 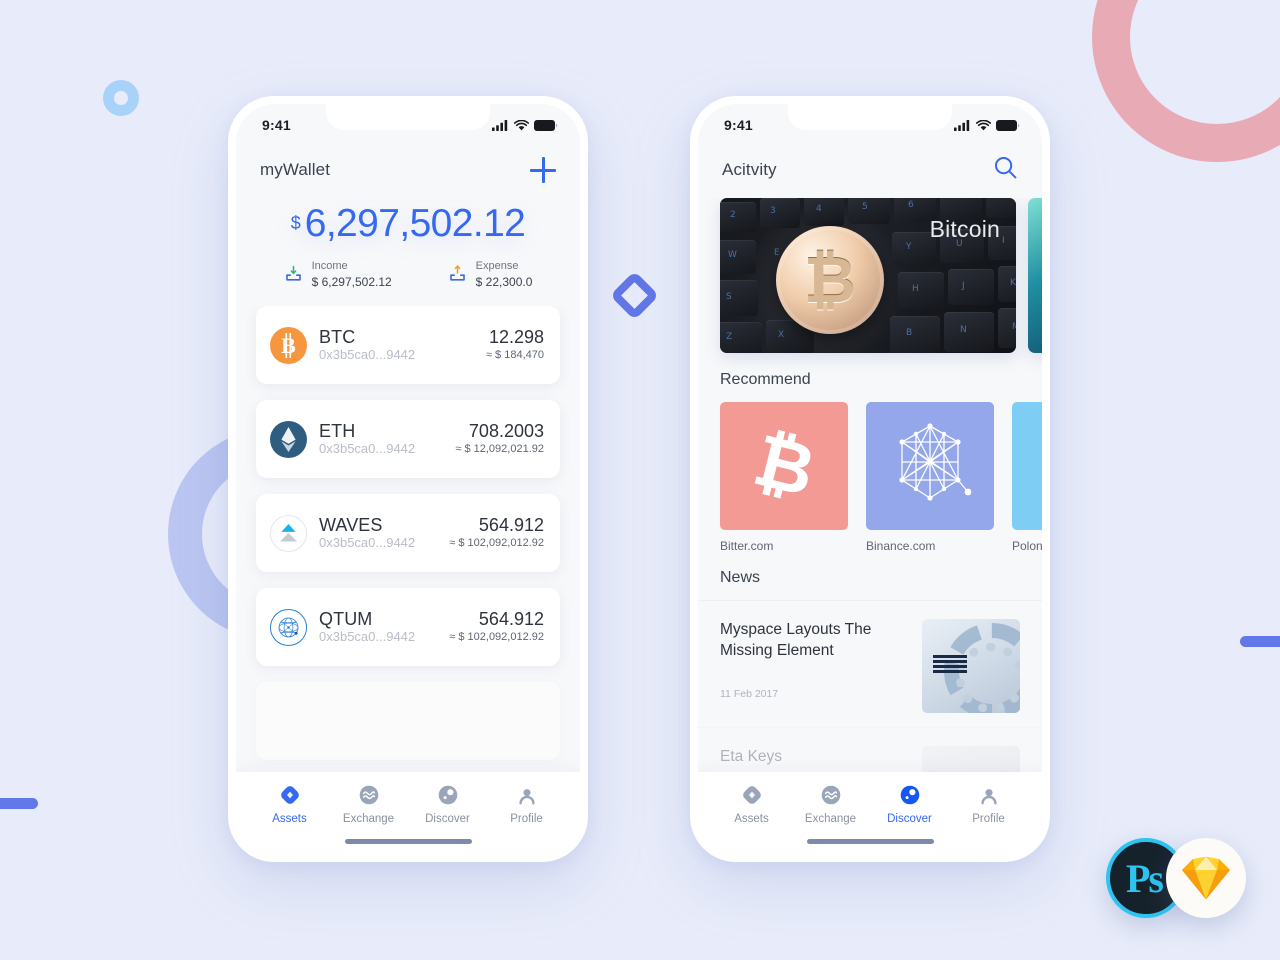 What do you see at coordinates (747, 546) in the screenshot?
I see `recommend-label: Bitter.com` at bounding box center [747, 546].